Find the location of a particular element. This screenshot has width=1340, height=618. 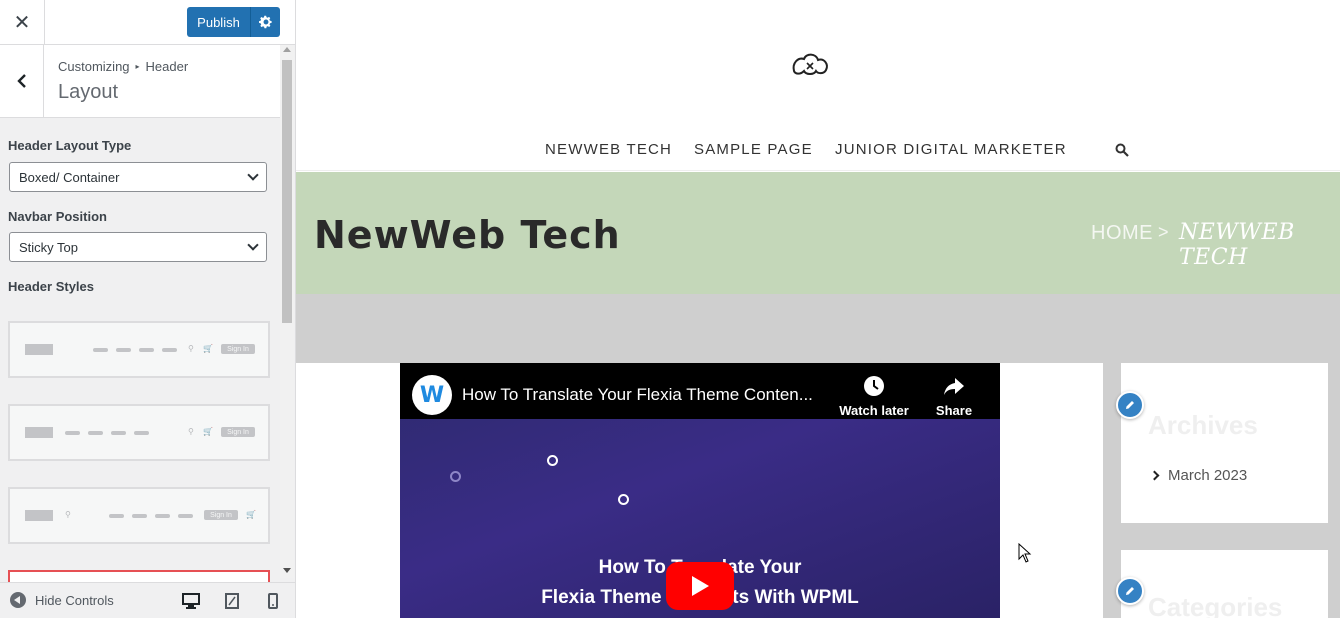

scroll-thumb is located at coordinates (287, 191).